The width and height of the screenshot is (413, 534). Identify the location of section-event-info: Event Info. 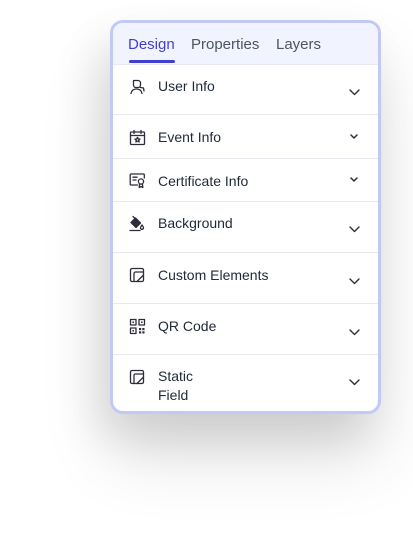
(245, 136).